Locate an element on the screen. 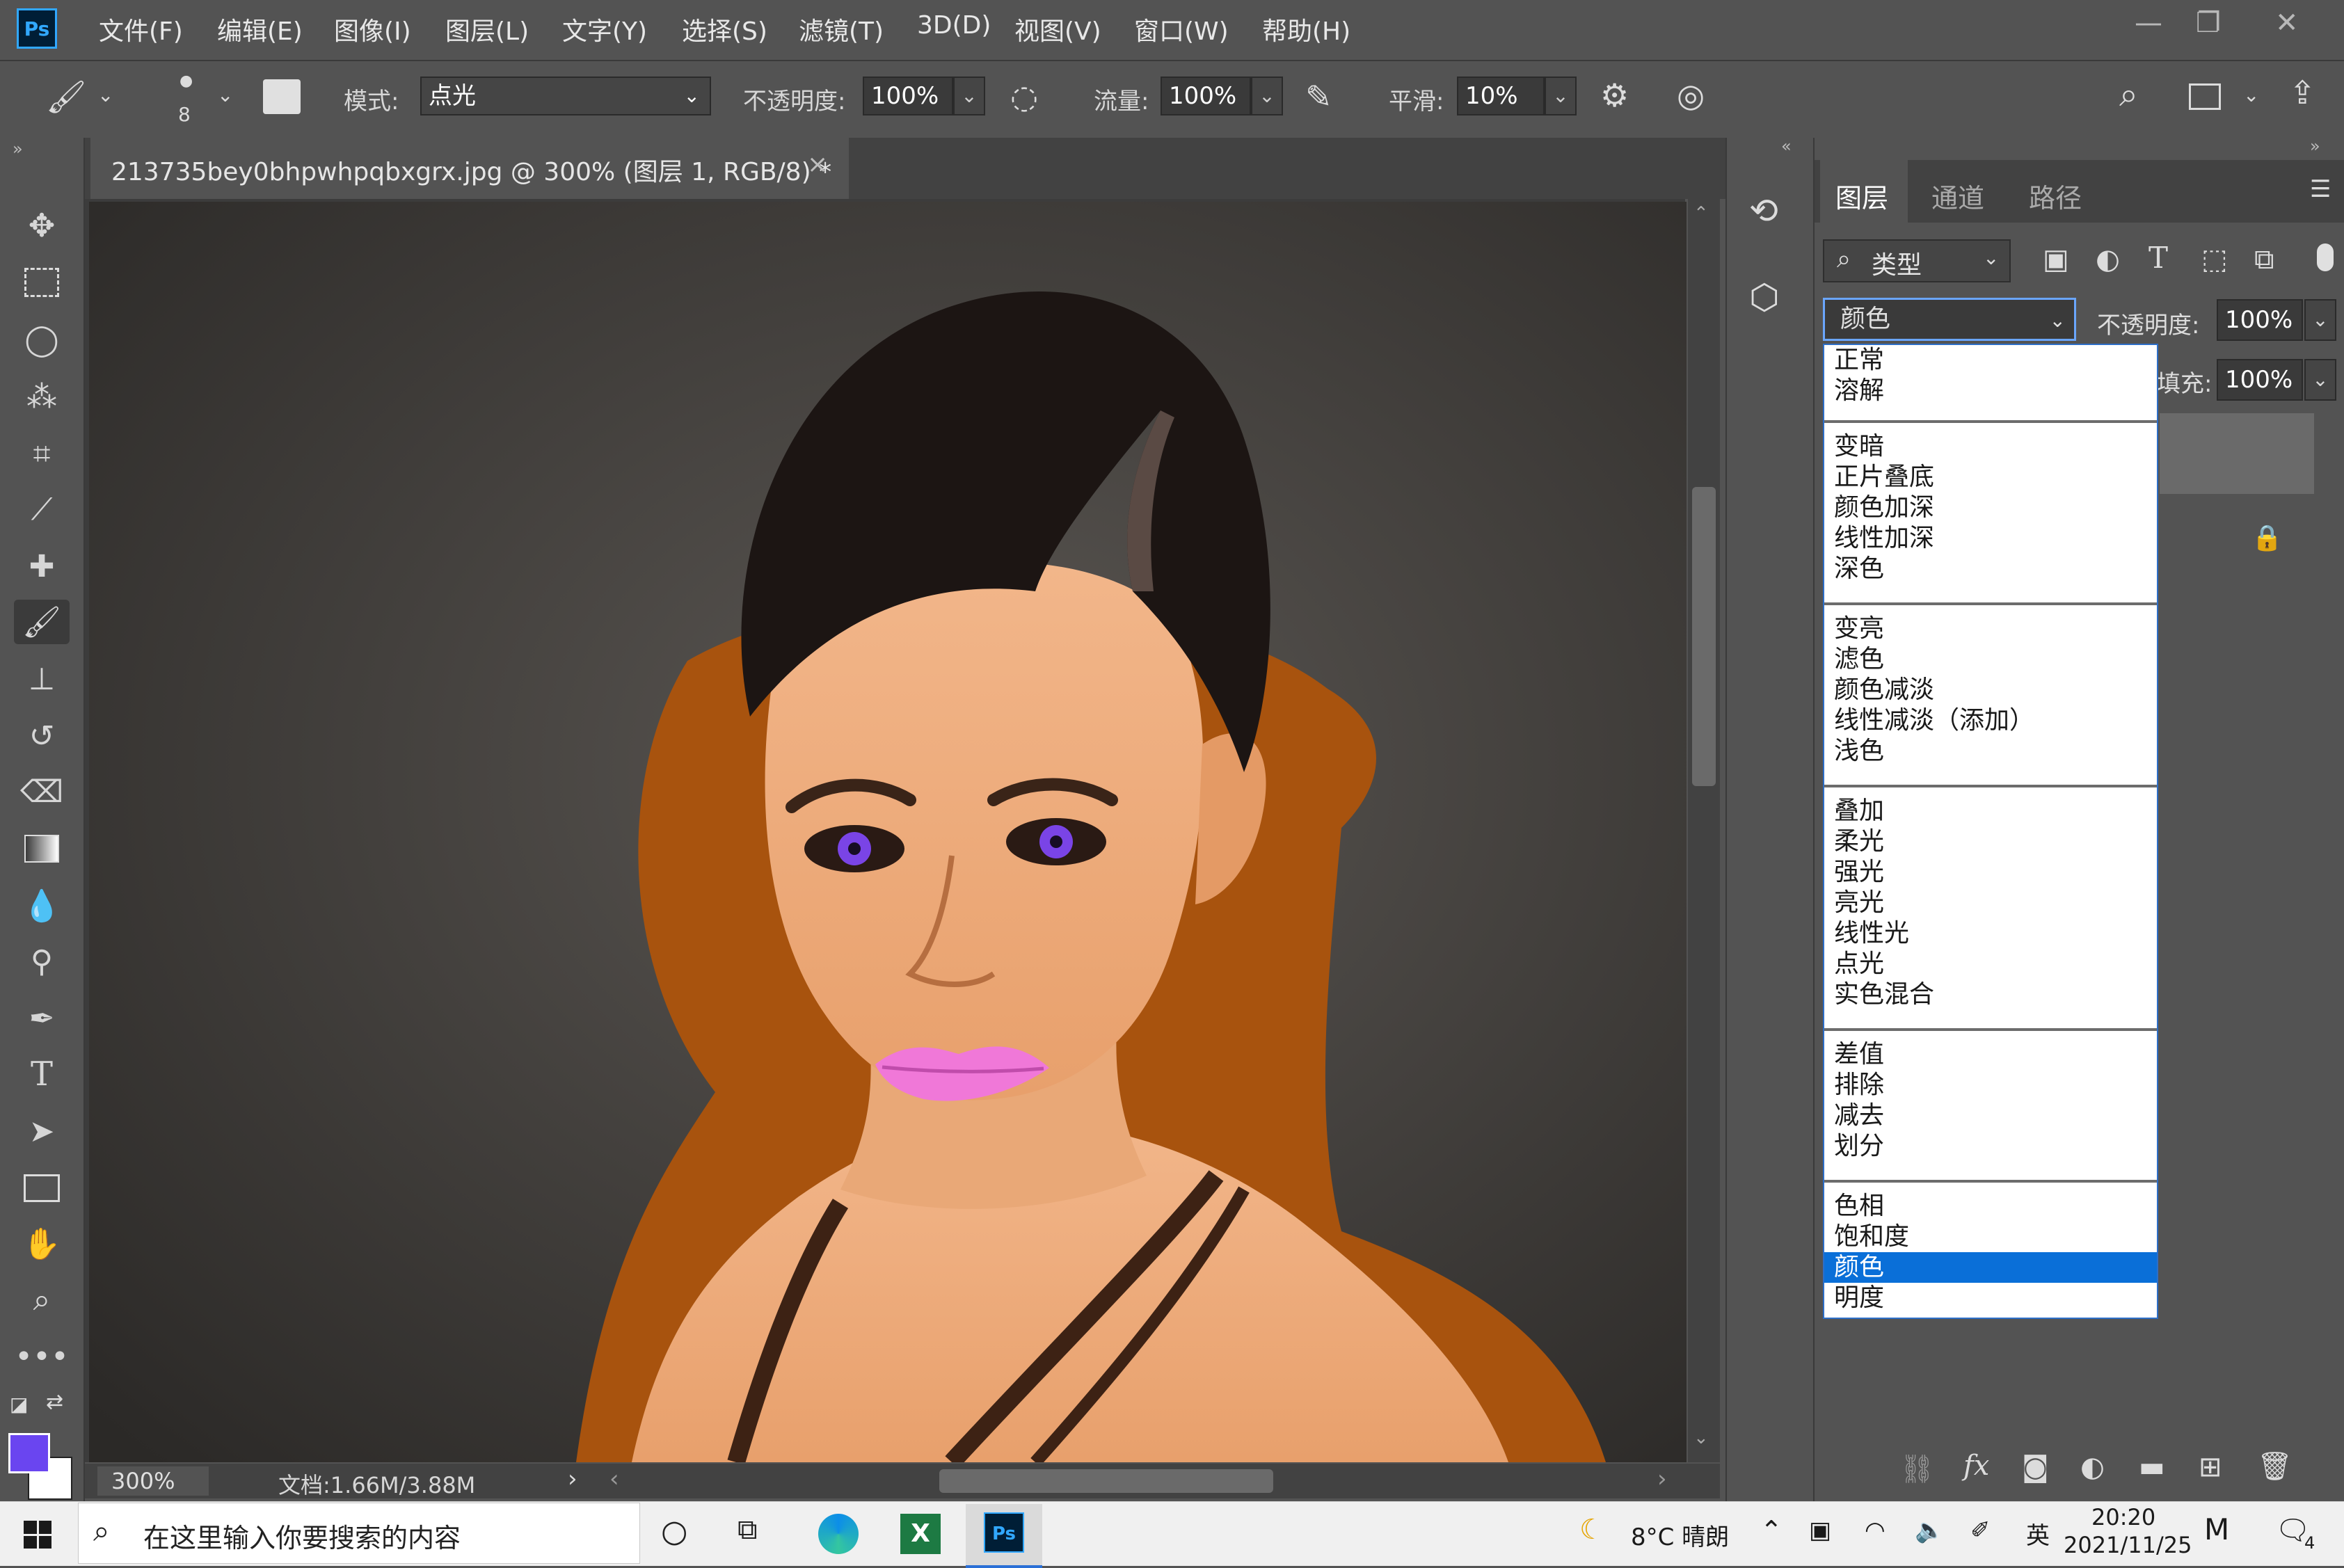 The width and height of the screenshot is (2344, 1568). smooth-dropdown: ⌄ is located at coordinates (1561, 96).